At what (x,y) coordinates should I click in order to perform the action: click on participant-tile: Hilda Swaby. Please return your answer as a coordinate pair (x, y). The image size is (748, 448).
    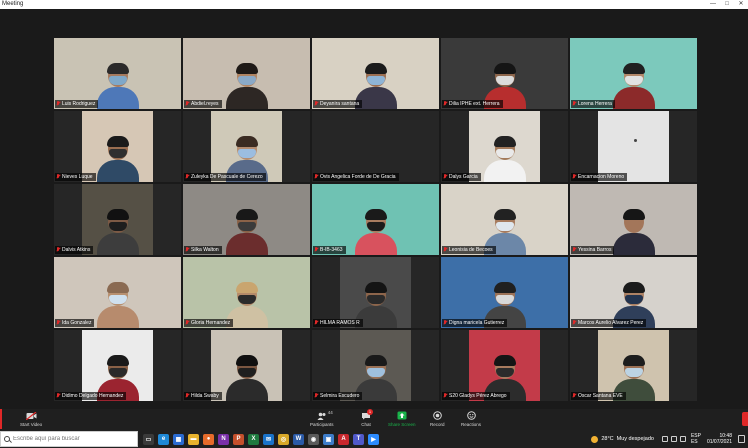
    Looking at the image, I should click on (246, 365).